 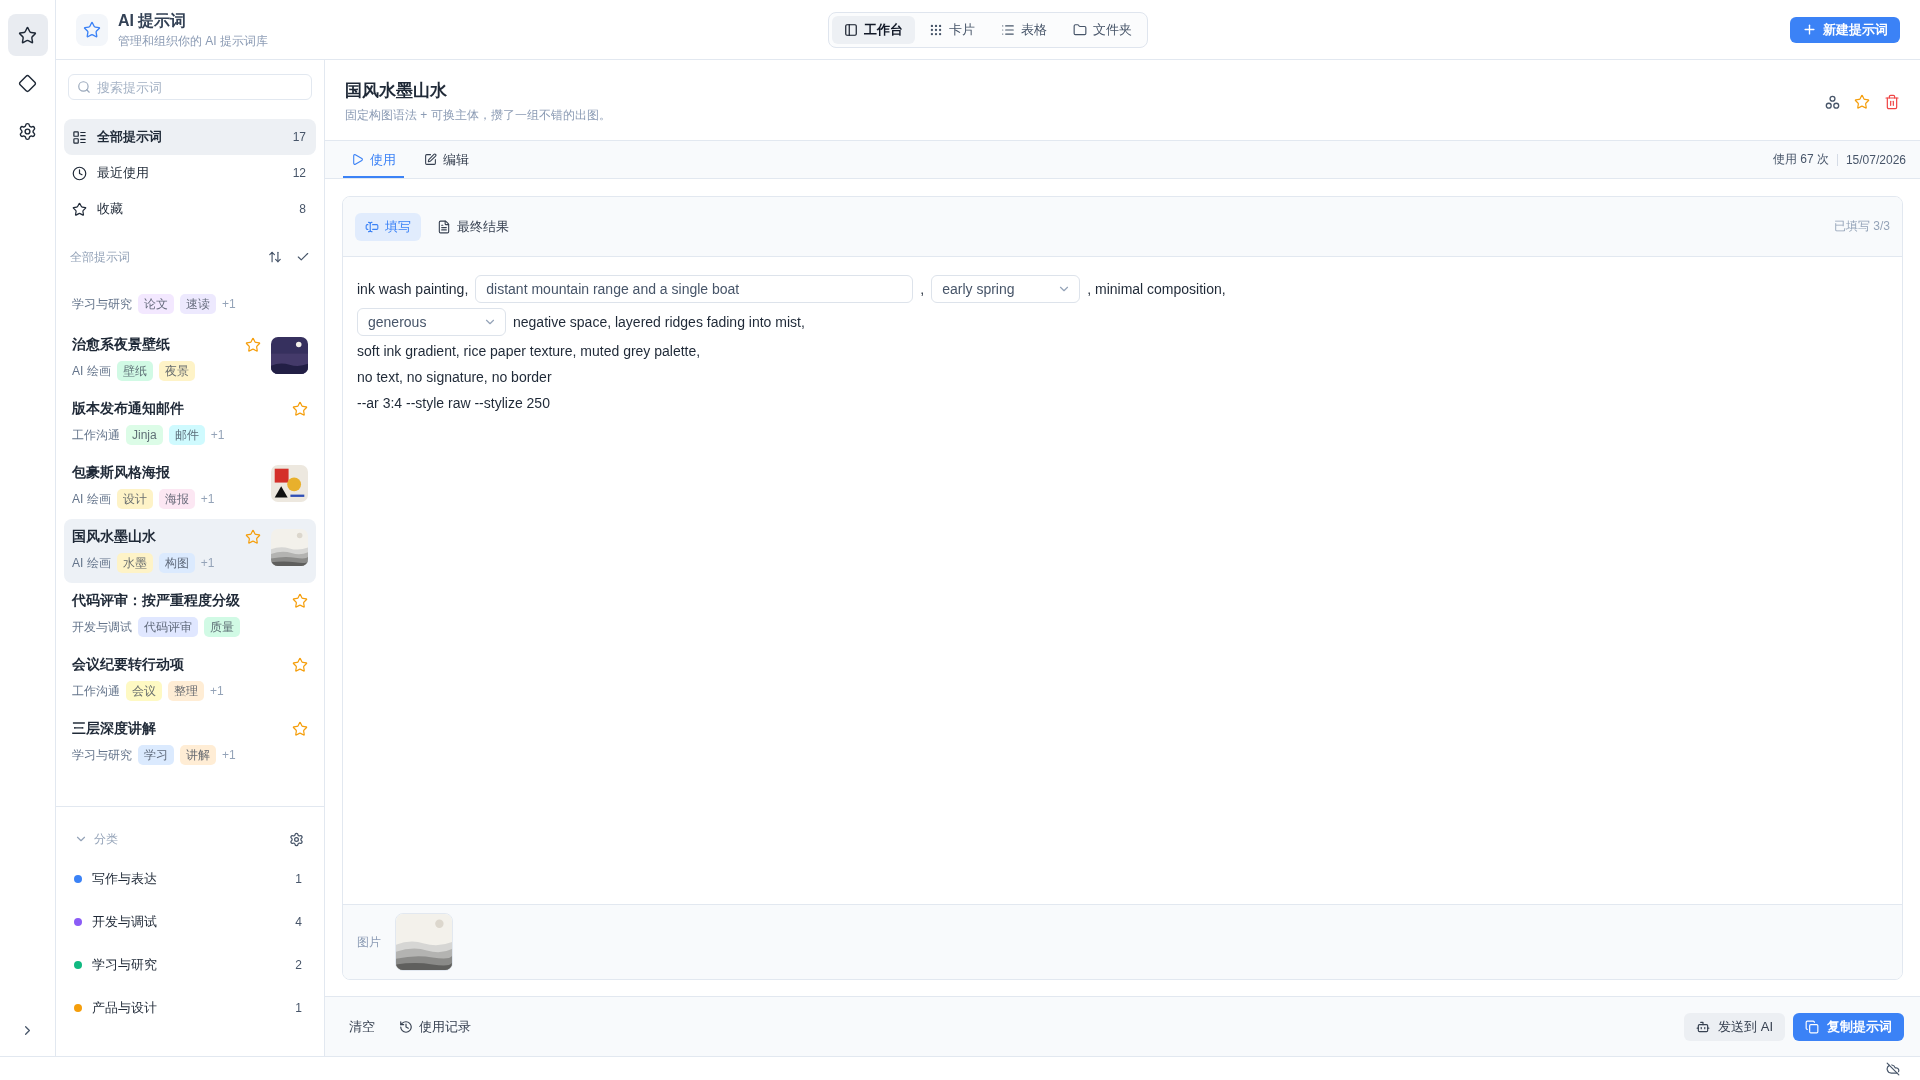 What do you see at coordinates (1734, 1026) in the screenshot?
I see `send-to-ai-button: 发送到 AI` at bounding box center [1734, 1026].